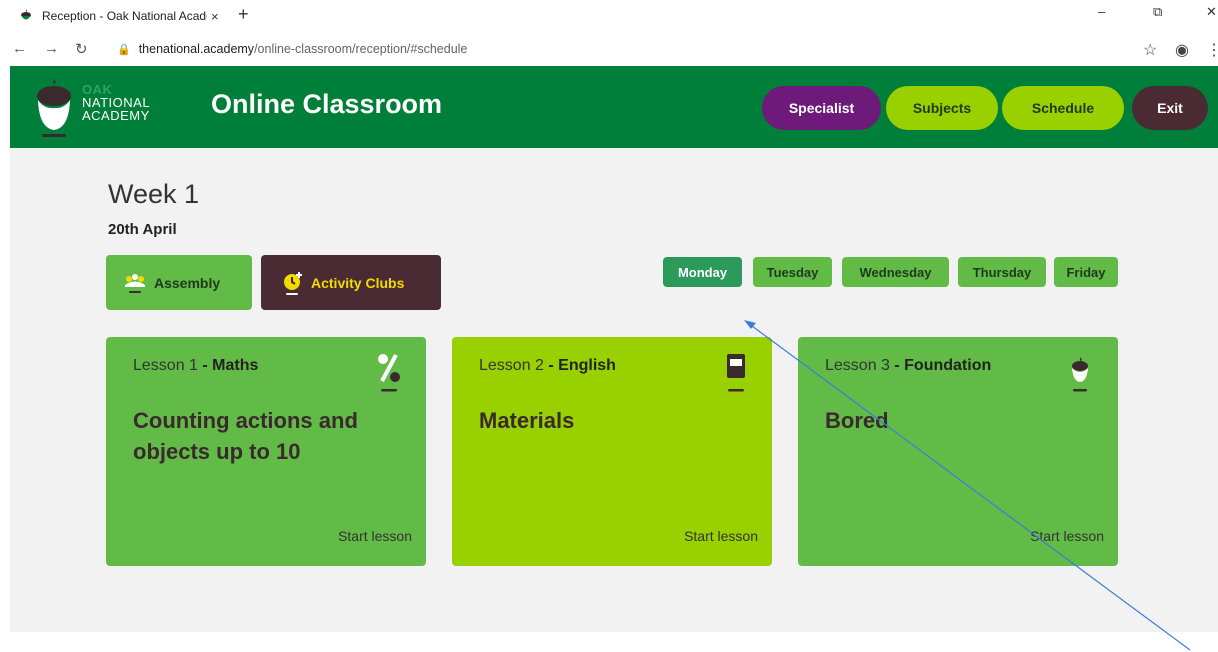 The height and width of the screenshot is (652, 1218). I want to click on lesson-card-foundation: Lesson 3 - Foundation Bored Start lesson, so click(958, 451).